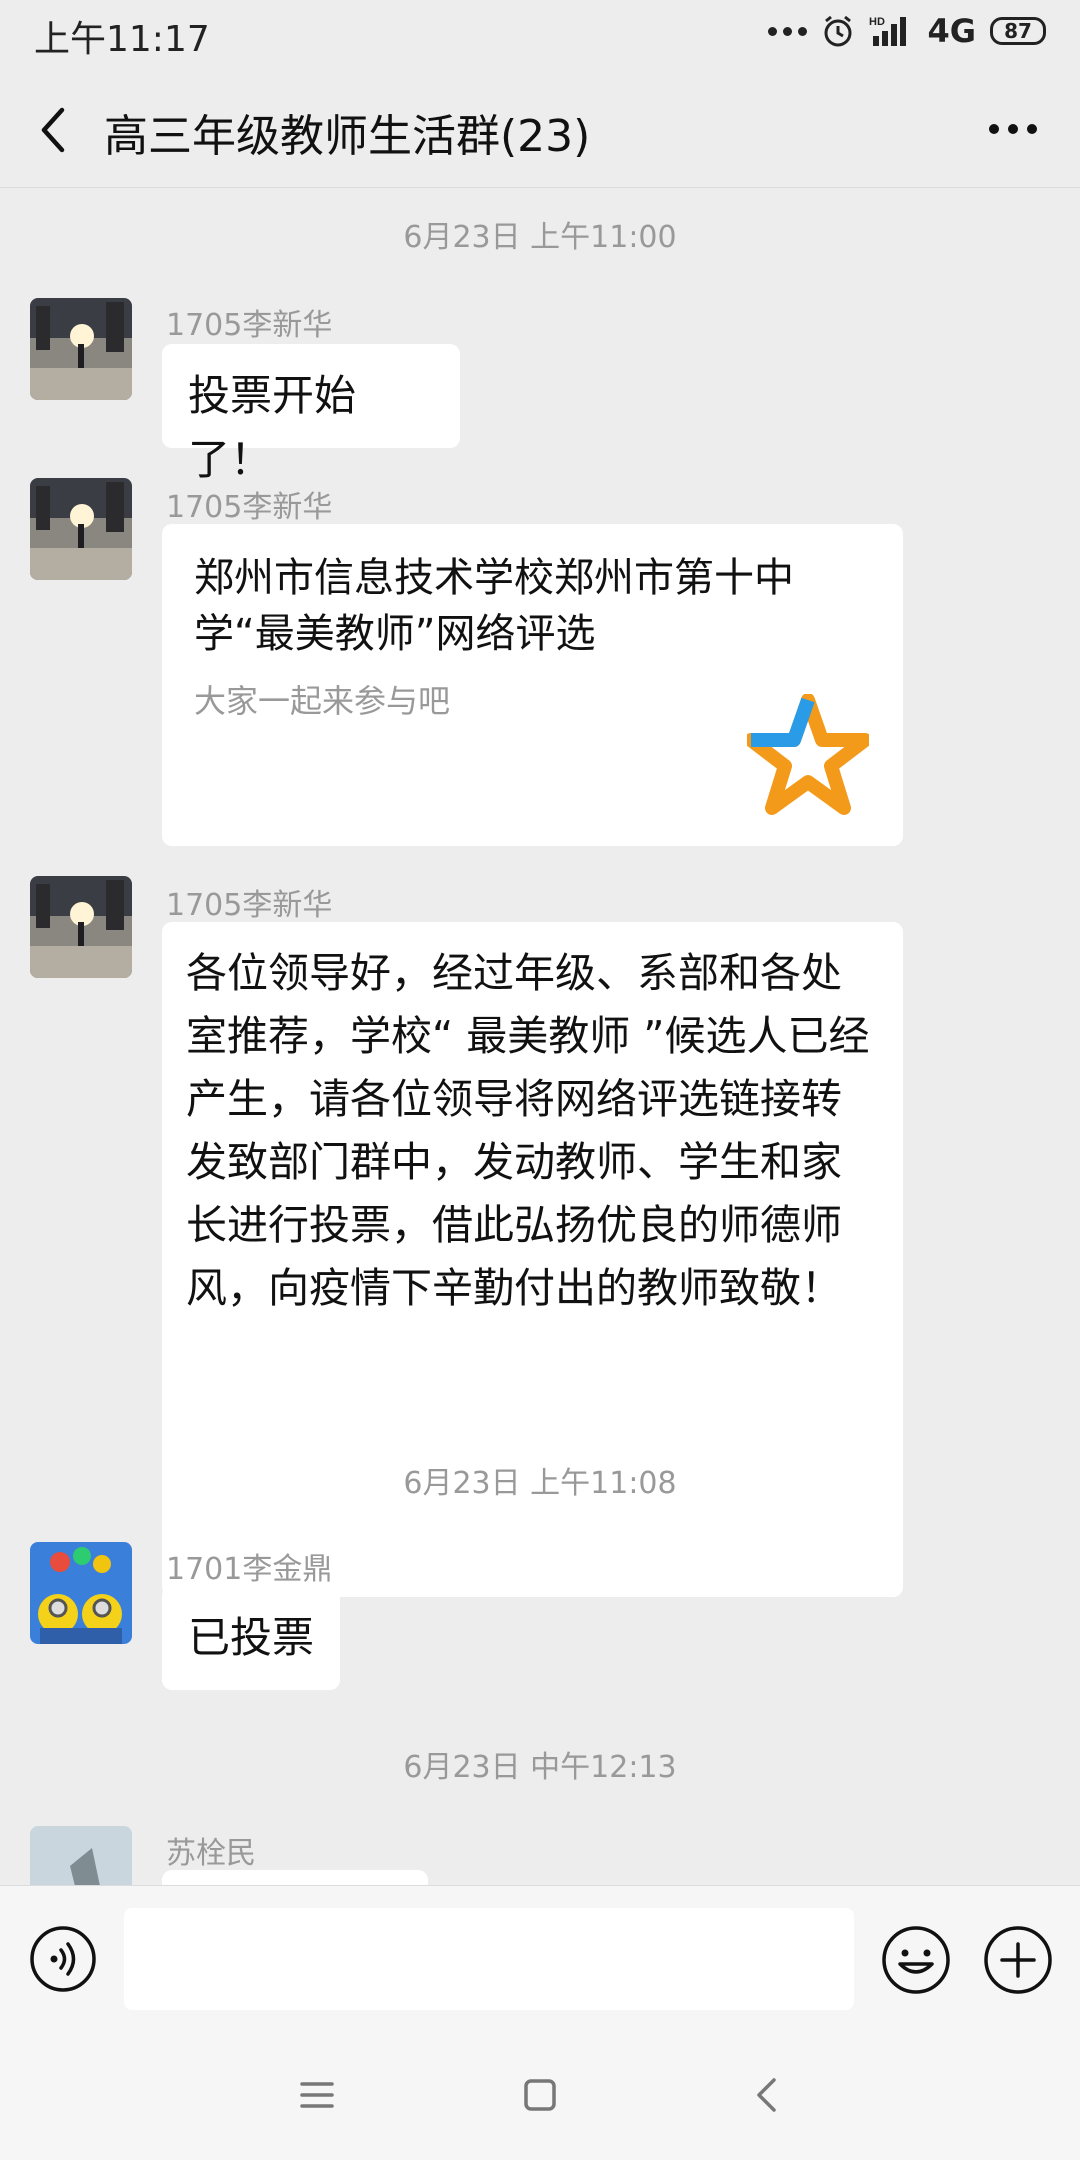  What do you see at coordinates (540, 35) in the screenshot?
I see `status-bar: 上午11:17 HD 4G 87` at bounding box center [540, 35].